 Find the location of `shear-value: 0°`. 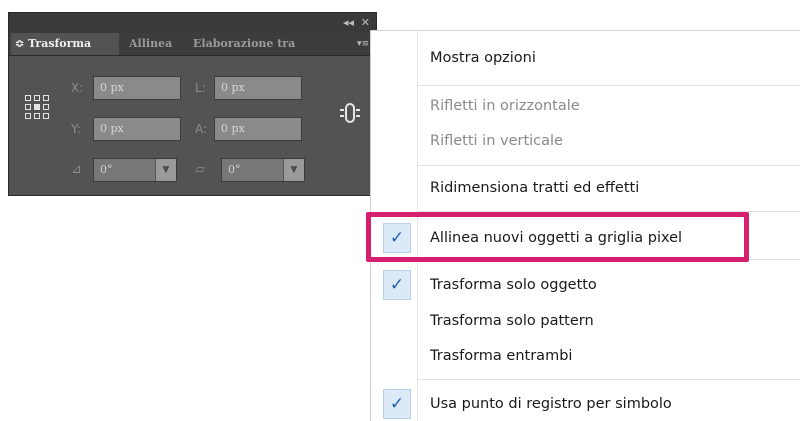

shear-value: 0° is located at coordinates (234, 169).